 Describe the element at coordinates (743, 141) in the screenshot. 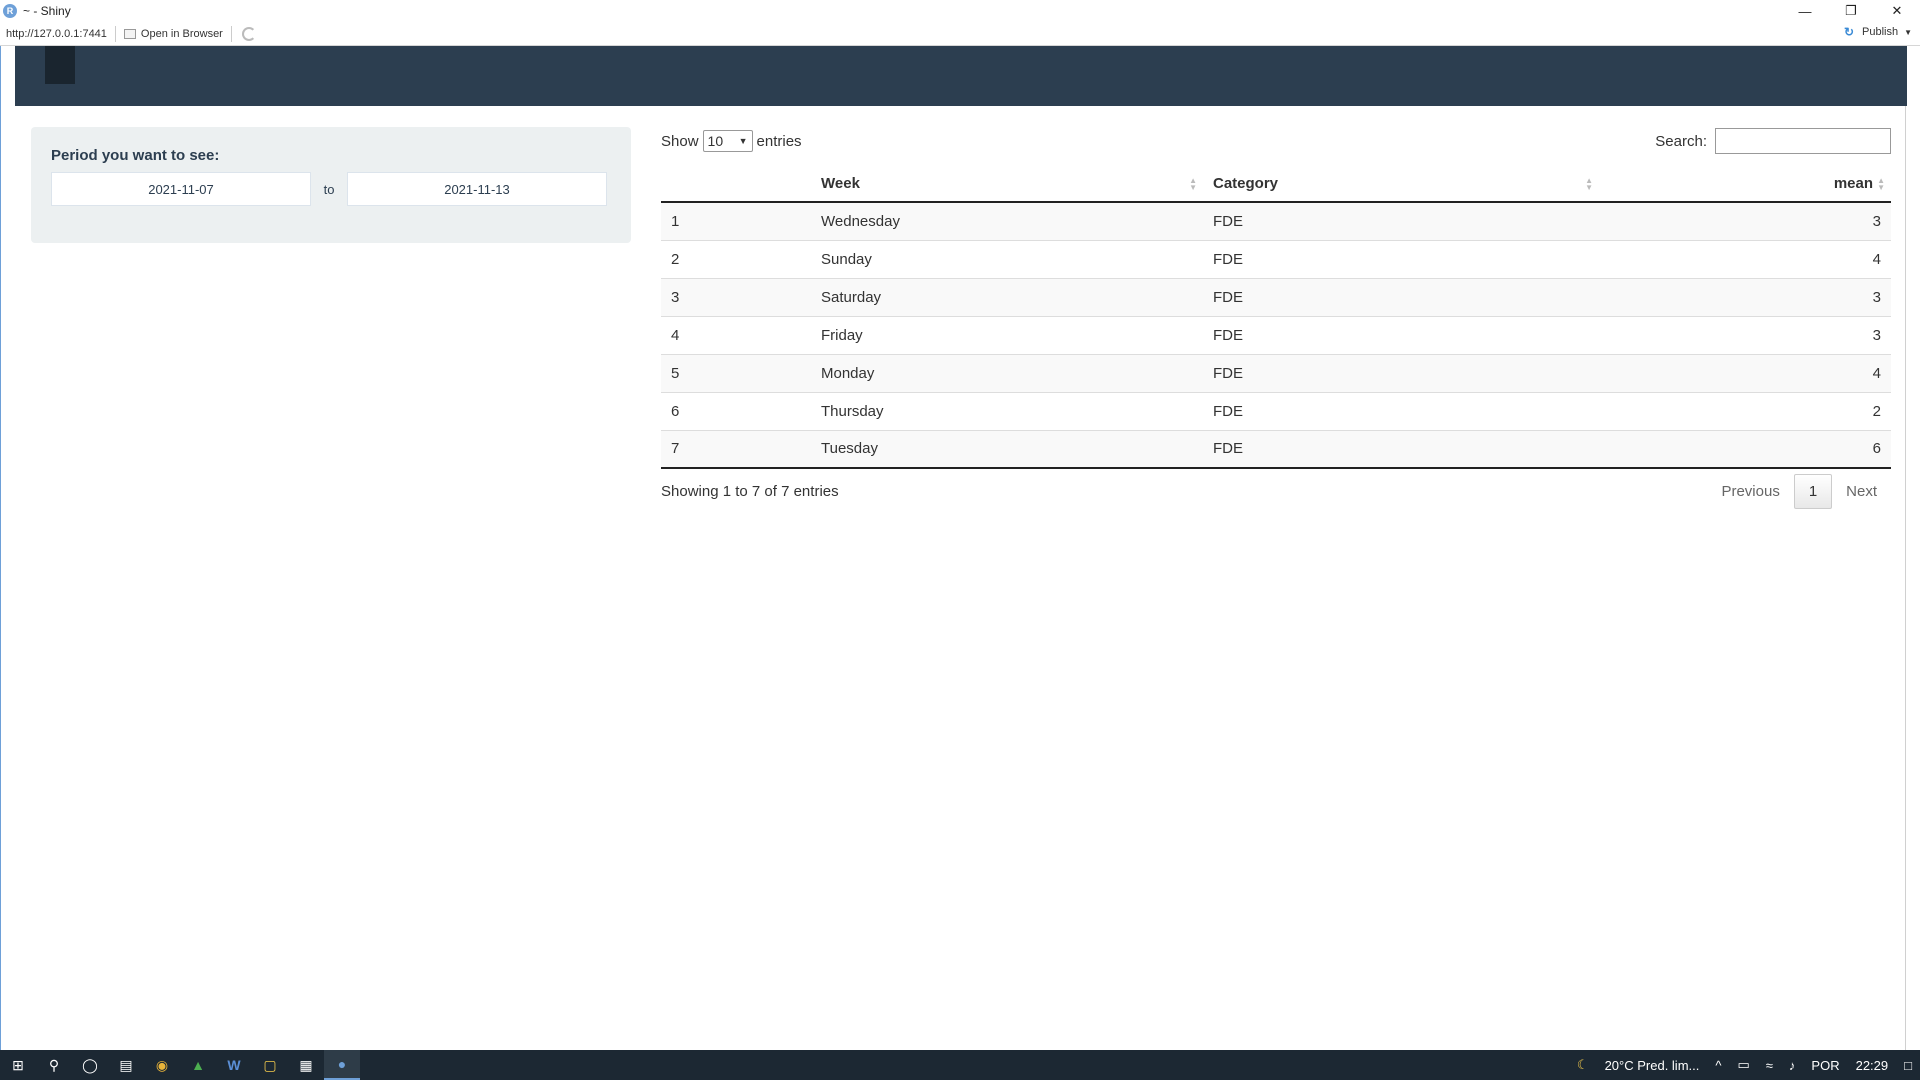

I see `dropdown-caret-icon: ▼` at that location.